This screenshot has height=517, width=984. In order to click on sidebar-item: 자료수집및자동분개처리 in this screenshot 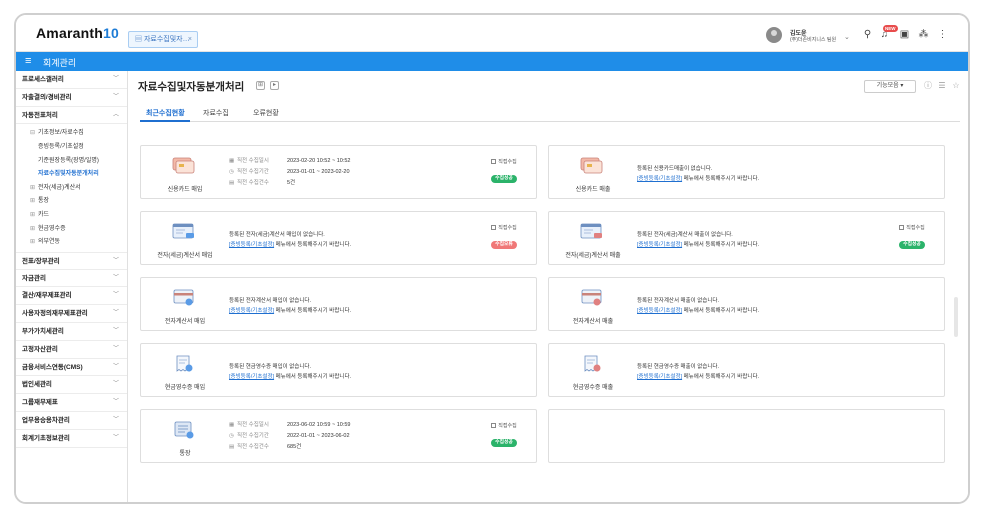, I will do `click(71, 175)`.